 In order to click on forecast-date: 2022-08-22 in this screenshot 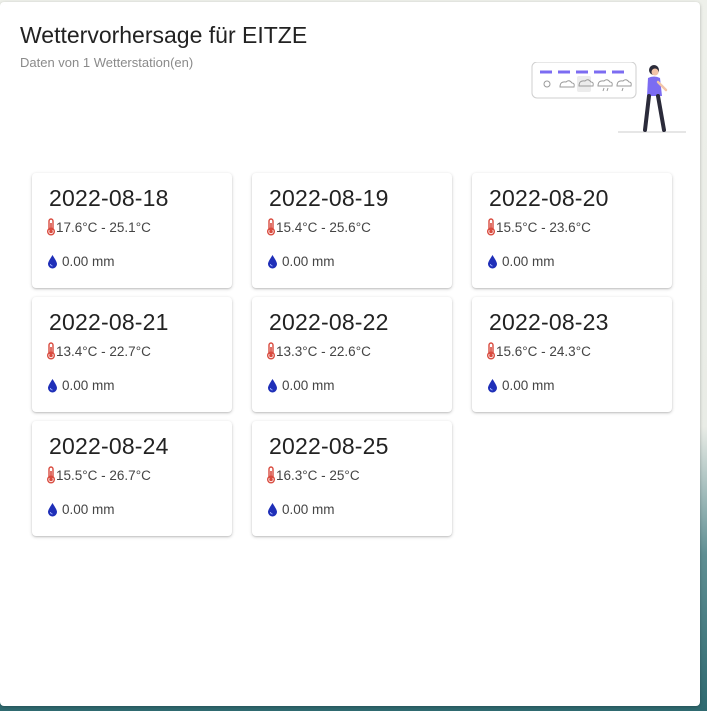, I will do `click(329, 322)`.